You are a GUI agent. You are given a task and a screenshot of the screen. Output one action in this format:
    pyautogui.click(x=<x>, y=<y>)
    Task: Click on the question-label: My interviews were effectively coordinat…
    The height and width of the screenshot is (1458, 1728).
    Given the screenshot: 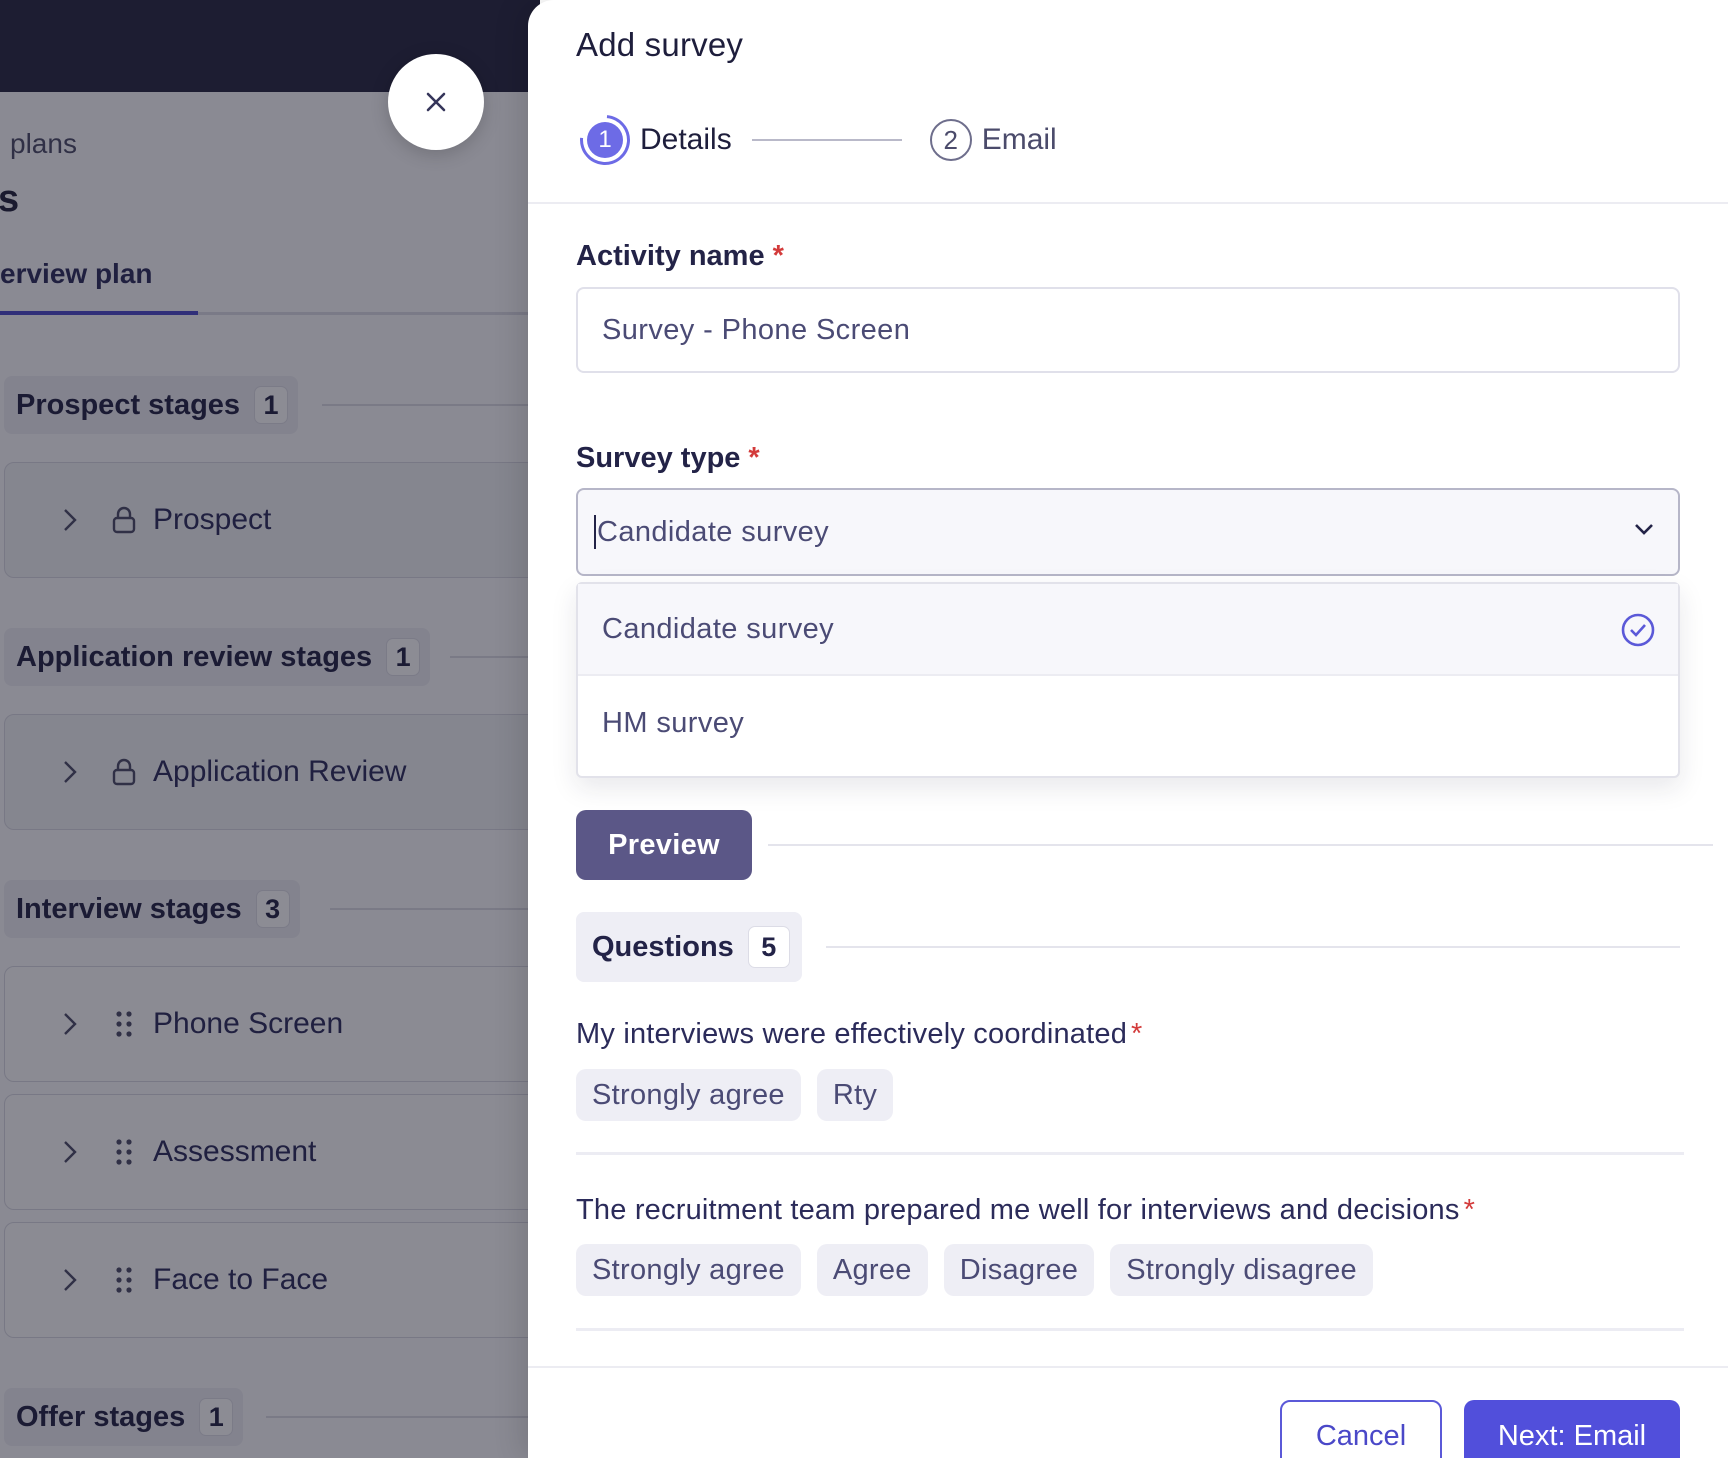 What is the action you would take?
    pyautogui.click(x=852, y=1034)
    